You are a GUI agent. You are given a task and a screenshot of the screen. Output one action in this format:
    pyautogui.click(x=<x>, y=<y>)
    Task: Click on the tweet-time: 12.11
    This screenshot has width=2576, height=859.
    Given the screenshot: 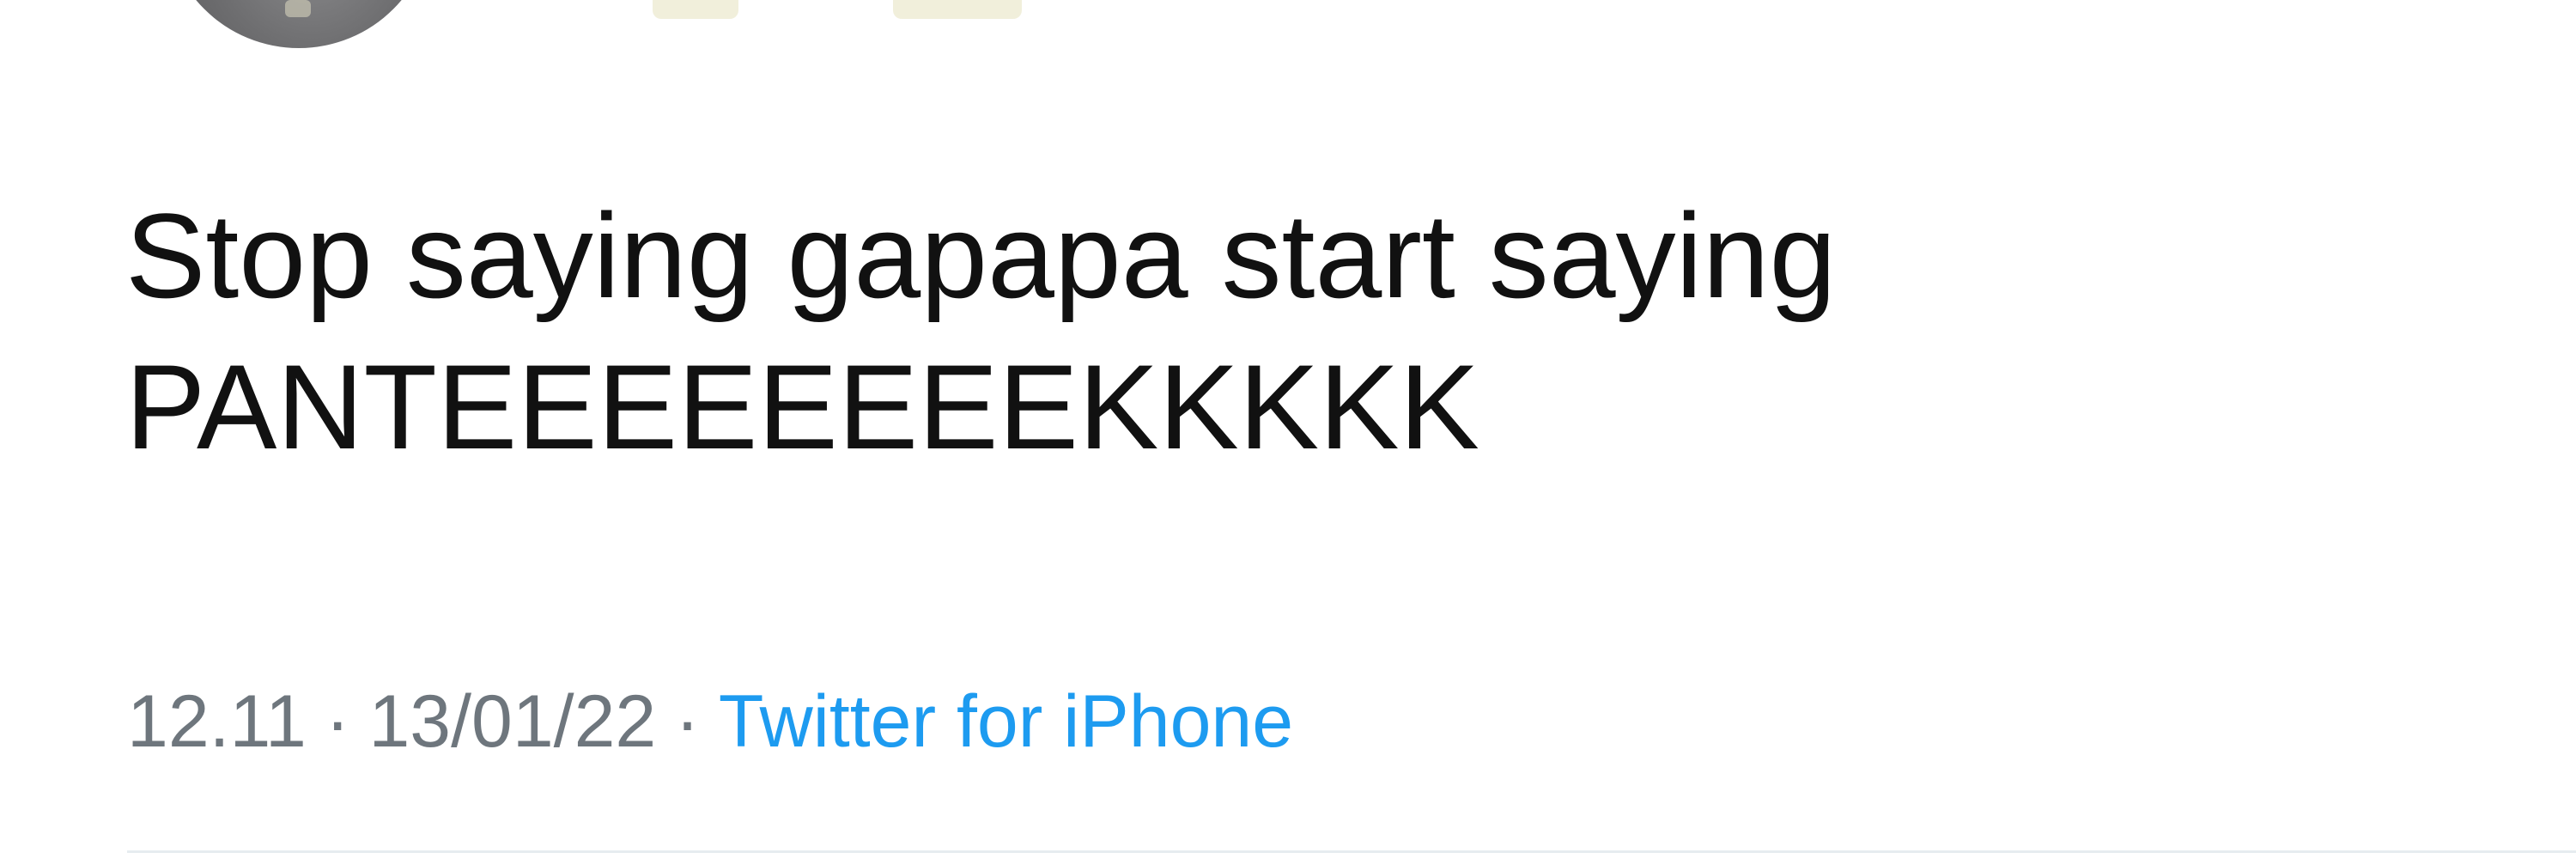 What is the action you would take?
    pyautogui.click(x=217, y=722)
    